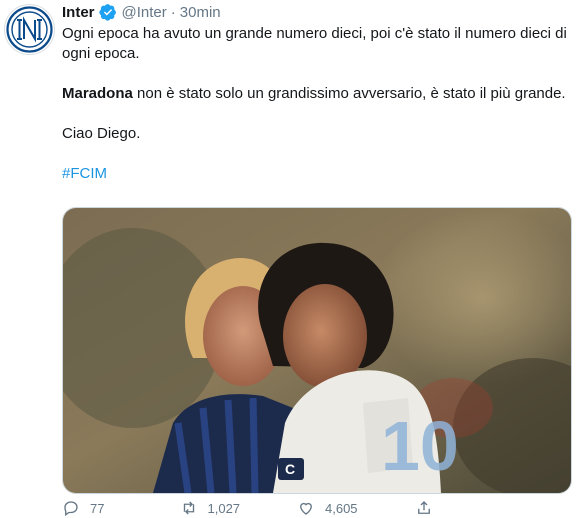 The image size is (580, 518). I want to click on avatar, so click(29, 29).